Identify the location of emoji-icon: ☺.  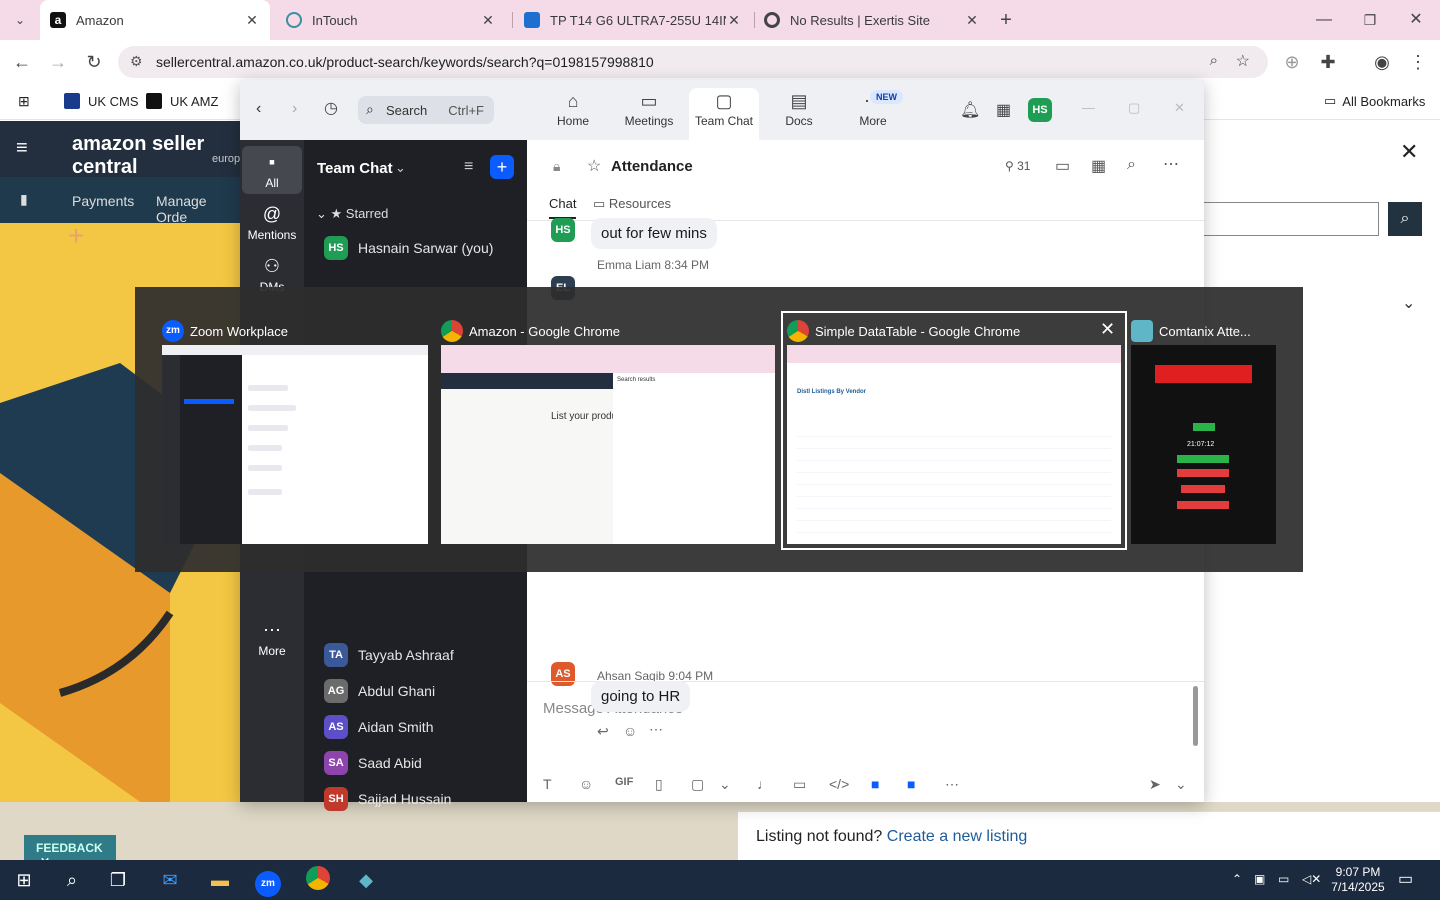
(586, 784).